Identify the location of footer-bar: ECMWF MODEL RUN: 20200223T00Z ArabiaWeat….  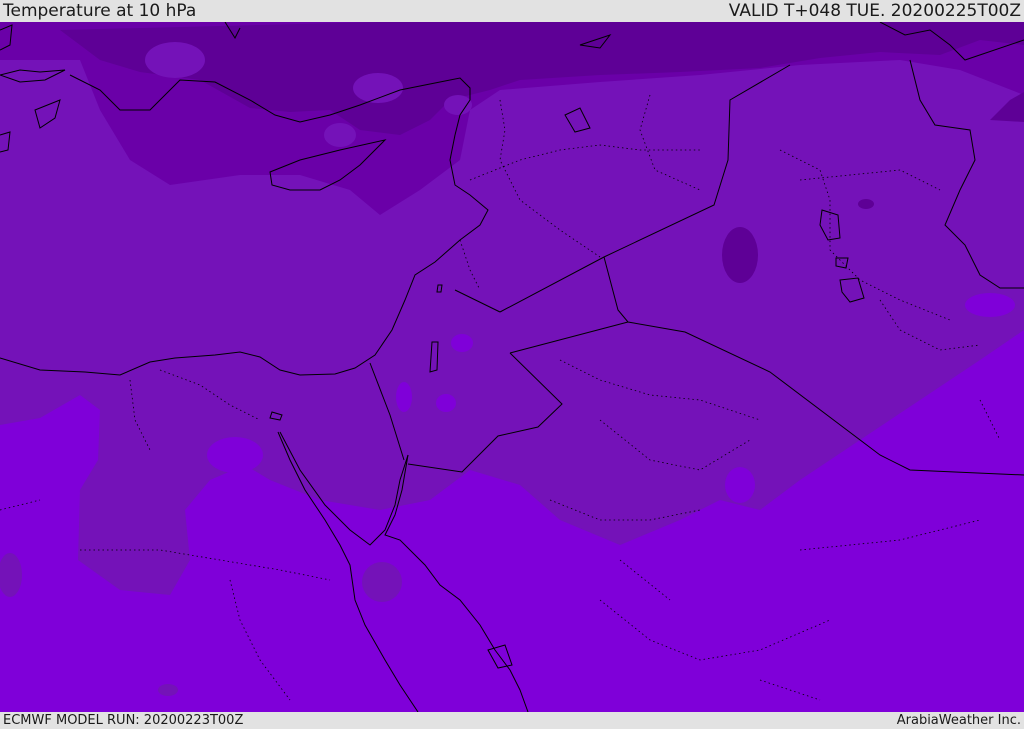
(512, 720).